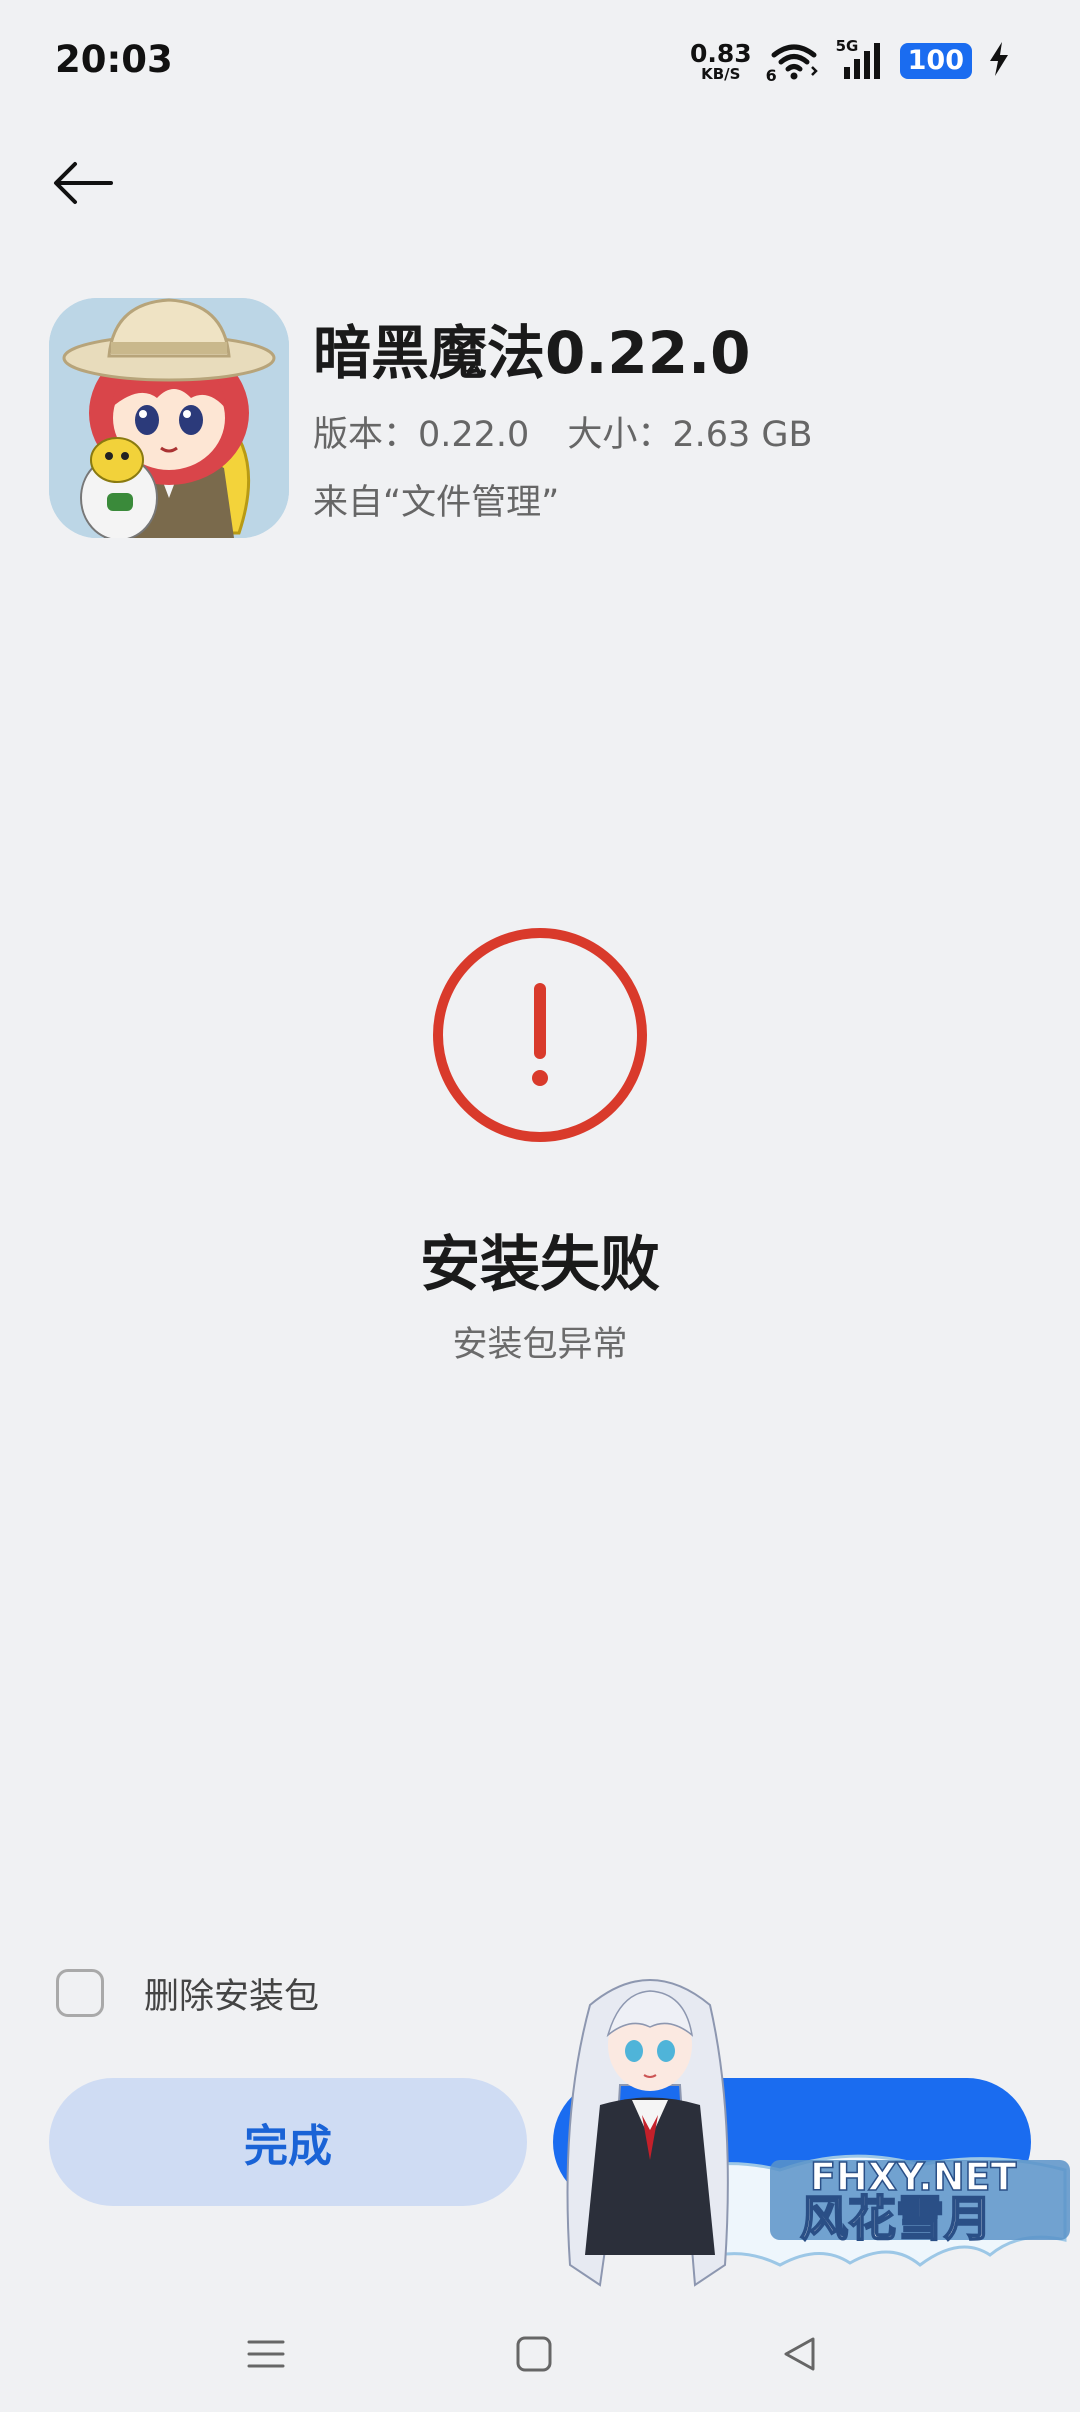 Image resolution: width=1080 pixels, height=2412 pixels. Describe the element at coordinates (793, 63) in the screenshot. I see `wifi-icon: 6` at that location.